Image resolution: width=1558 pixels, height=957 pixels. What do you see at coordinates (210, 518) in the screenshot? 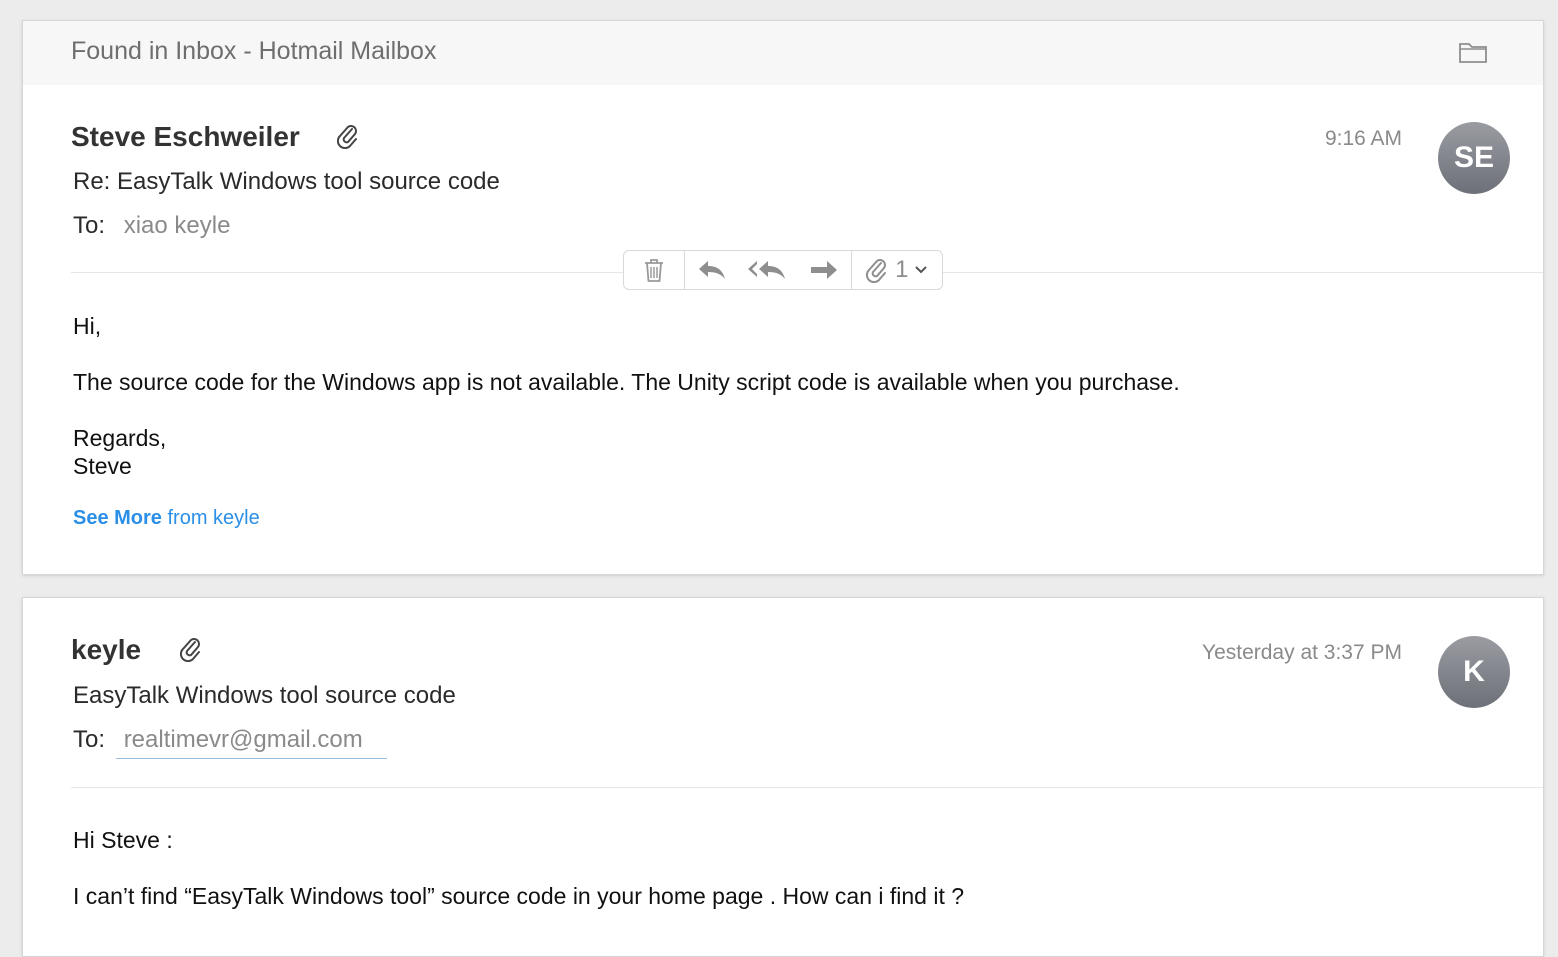
I see `see-more-rest: from keyle` at bounding box center [210, 518].